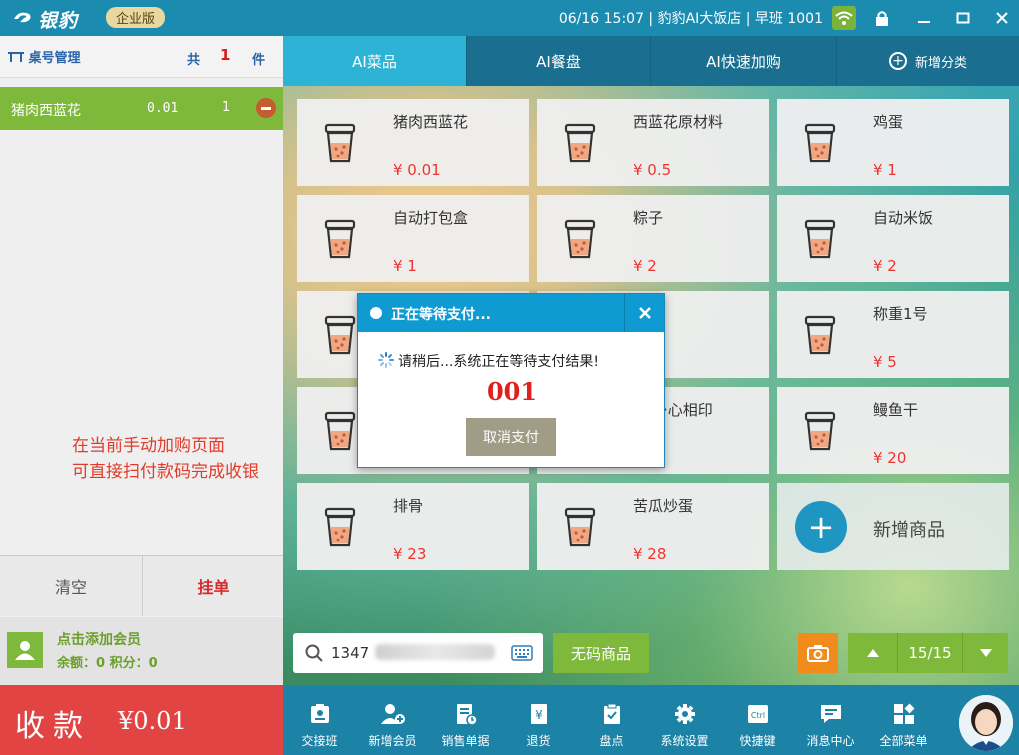  Describe the element at coordinates (893, 334) in the screenshot. I see `product-card: 称重1号 ¥ 5` at that location.